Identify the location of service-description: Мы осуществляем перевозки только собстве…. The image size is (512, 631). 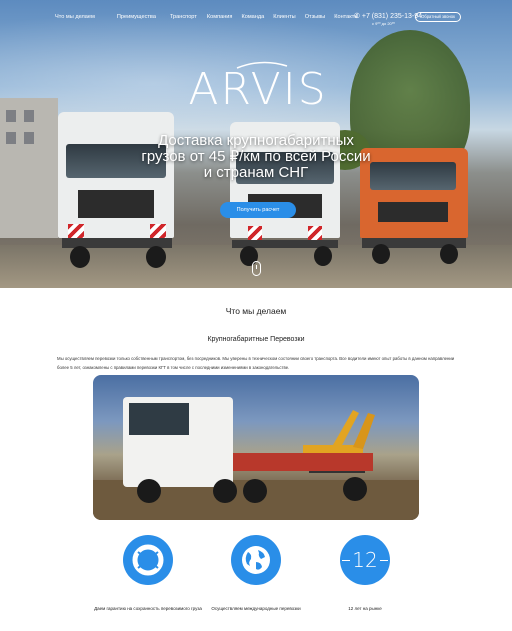
(256, 363).